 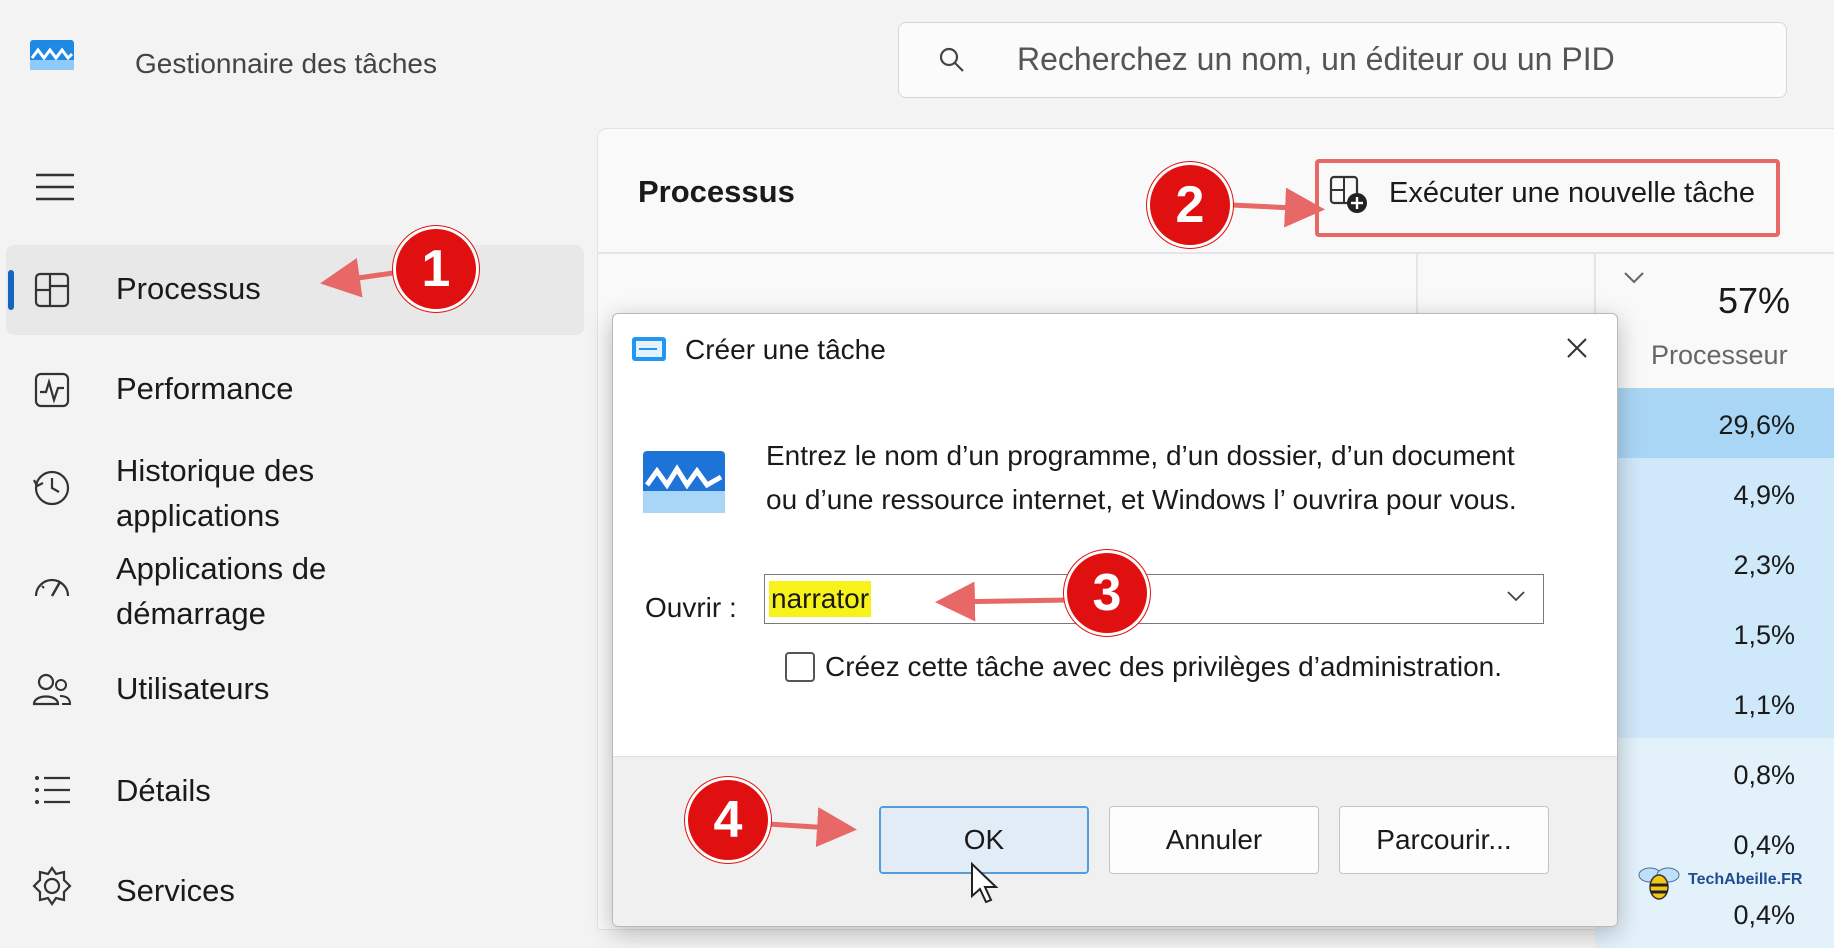 I want to click on cpu-total-percent: 57%, so click(x=1754, y=300).